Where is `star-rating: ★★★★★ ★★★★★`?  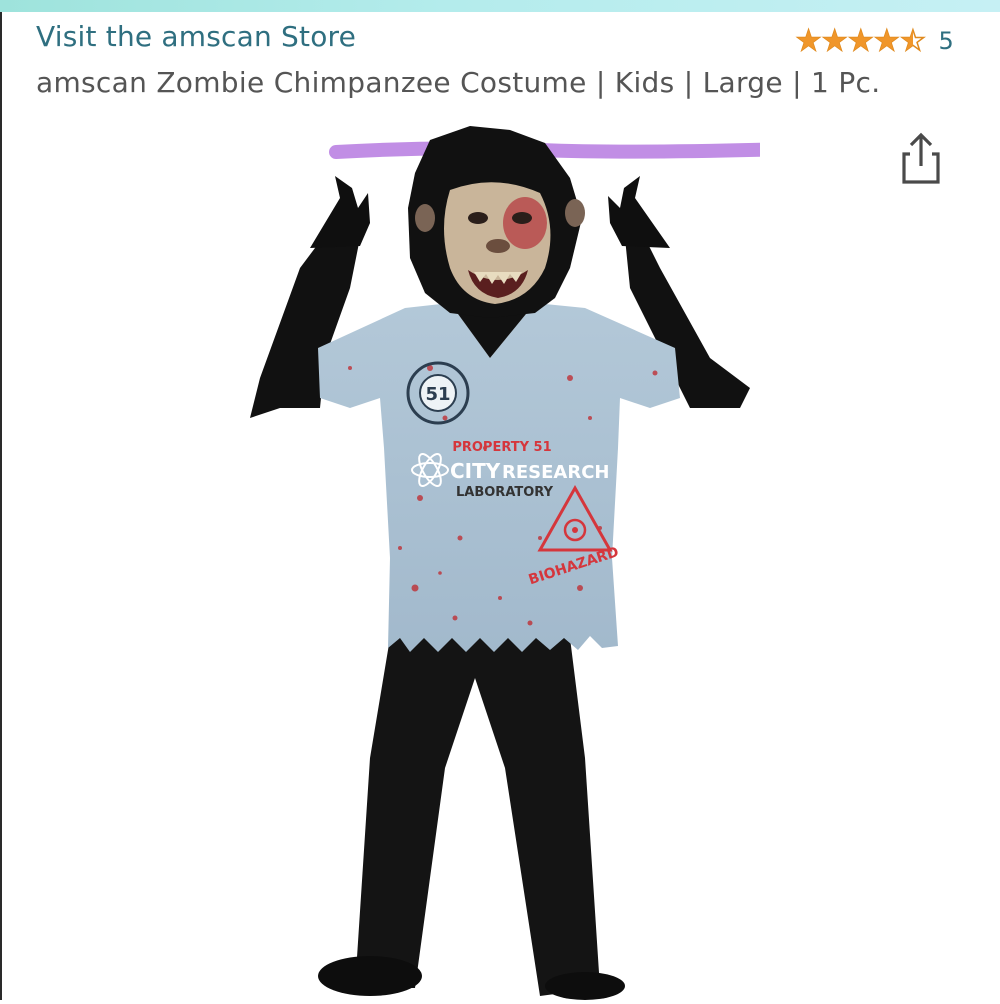 star-rating: ★★★★★ ★★★★★ is located at coordinates (861, 41).